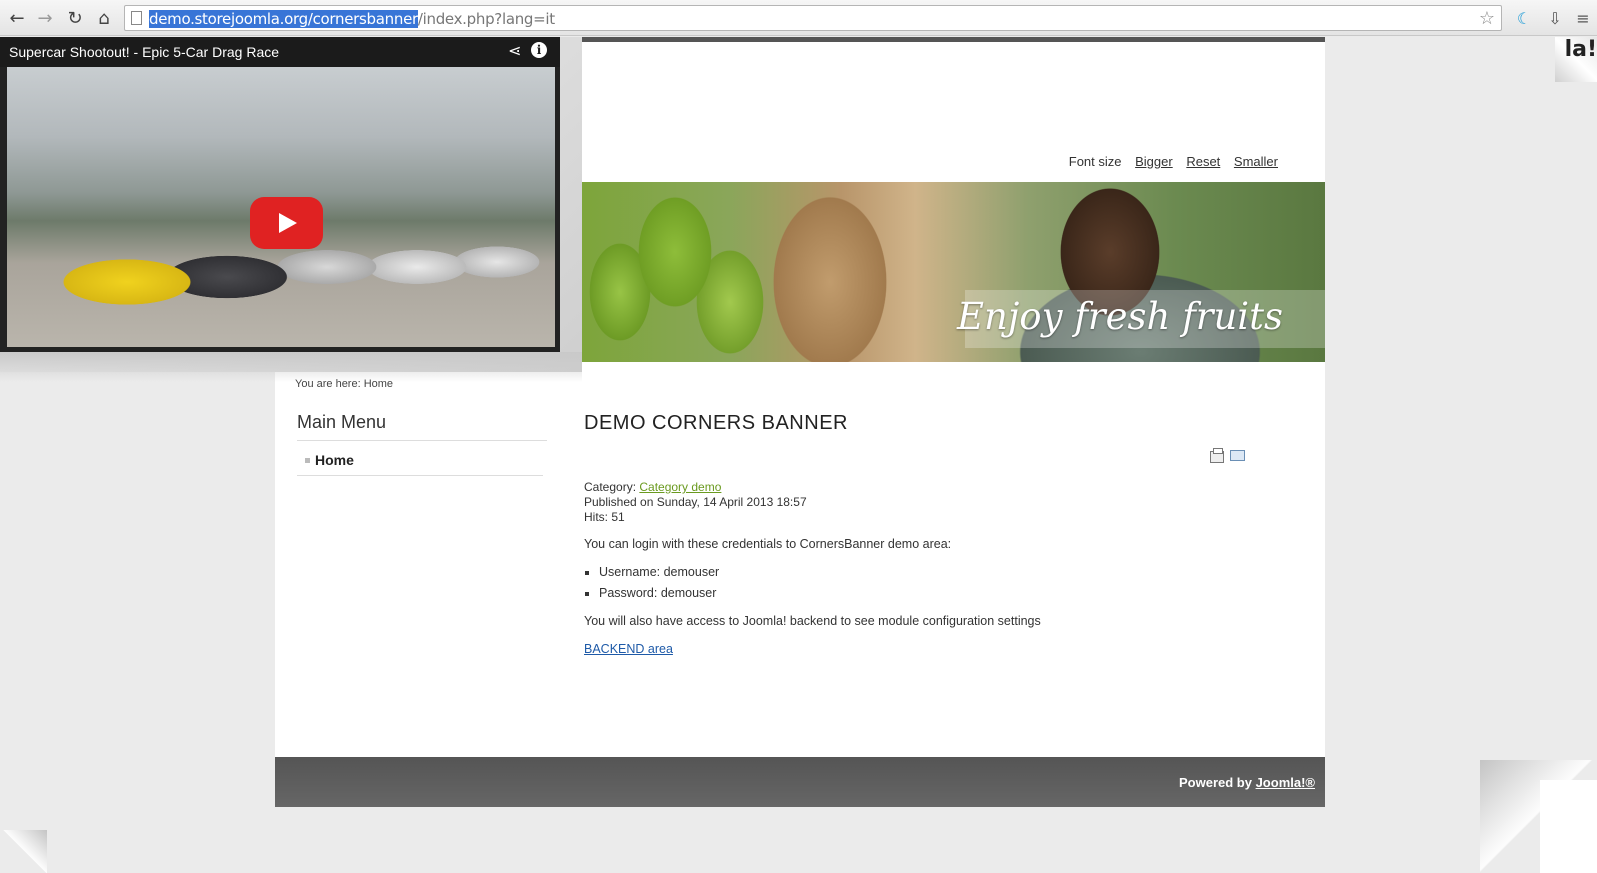 The width and height of the screenshot is (1597, 873). I want to click on menu-item-label: Home, so click(334, 460).